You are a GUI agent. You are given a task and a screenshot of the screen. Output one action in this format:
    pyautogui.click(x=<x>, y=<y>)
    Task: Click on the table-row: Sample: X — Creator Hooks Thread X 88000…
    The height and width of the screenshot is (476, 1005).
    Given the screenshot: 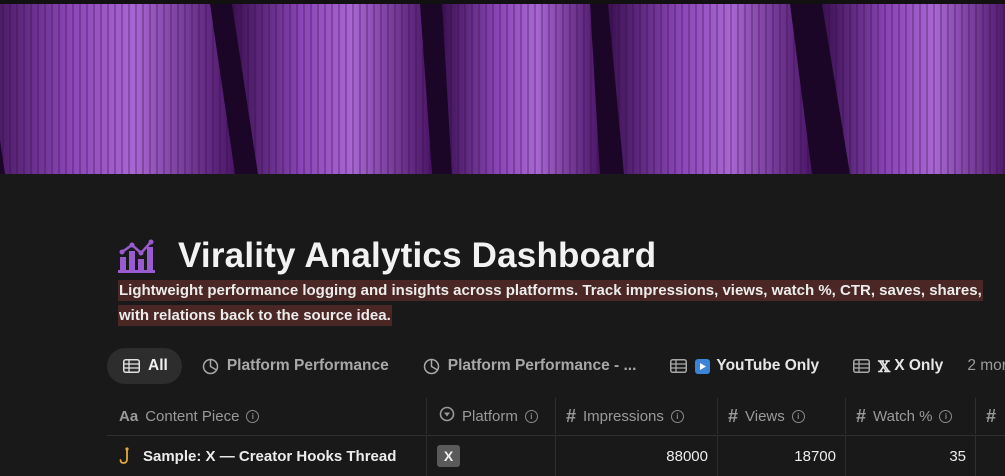 What is the action you would take?
    pyautogui.click(x=556, y=455)
    